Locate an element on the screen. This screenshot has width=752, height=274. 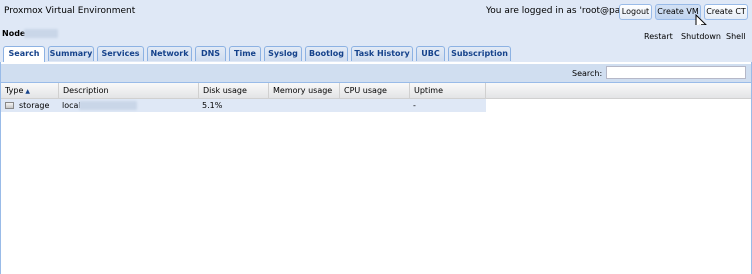
shutdown-button: Shutdown is located at coordinates (701, 36).